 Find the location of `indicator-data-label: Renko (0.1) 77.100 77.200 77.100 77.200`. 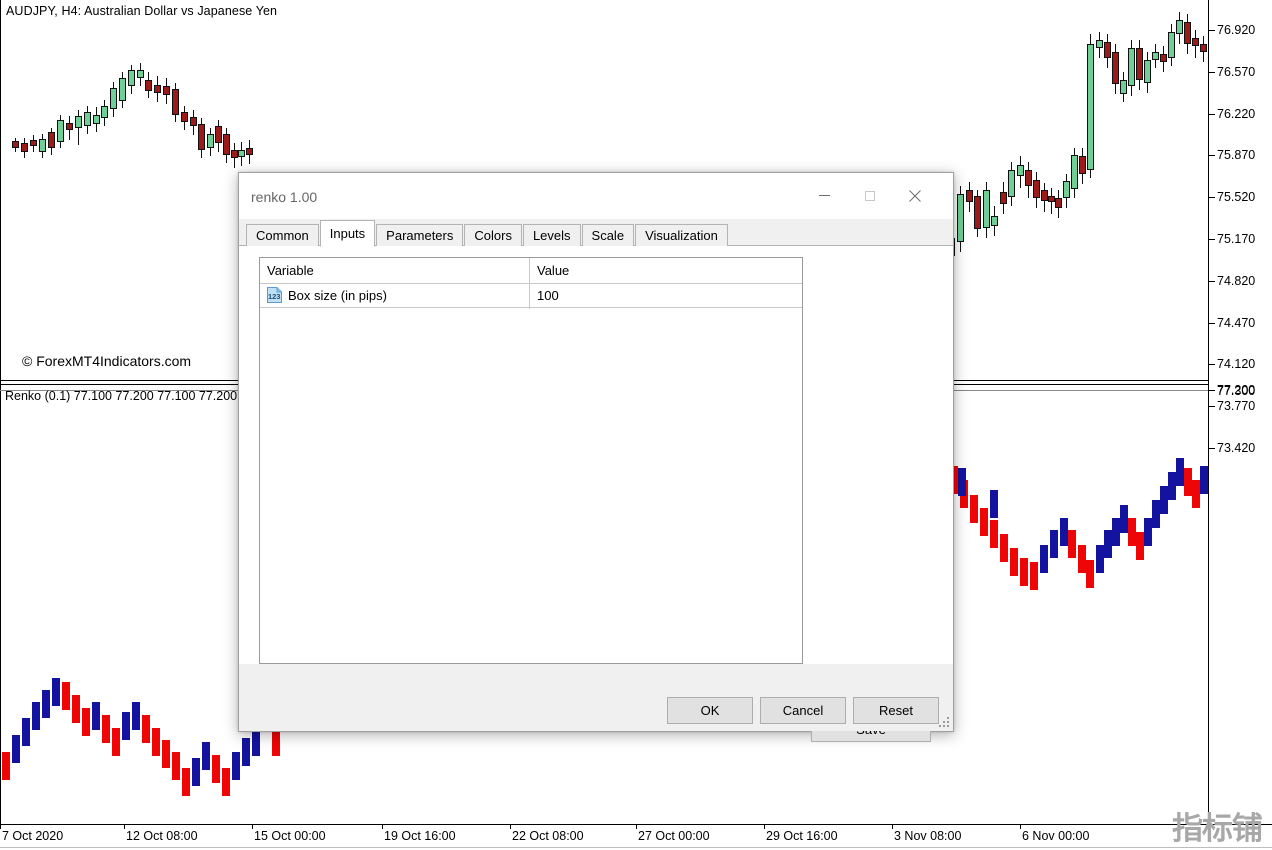

indicator-data-label: Renko (0.1) 77.100 77.200 77.100 77.200 is located at coordinates (121, 396).